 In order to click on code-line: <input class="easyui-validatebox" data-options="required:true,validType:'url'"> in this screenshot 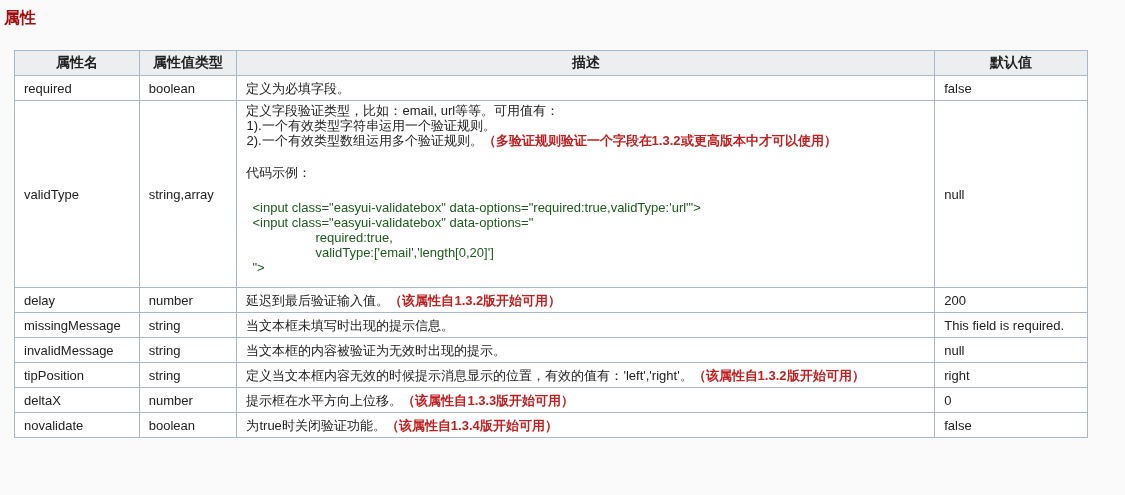, I will do `click(476, 207)`.